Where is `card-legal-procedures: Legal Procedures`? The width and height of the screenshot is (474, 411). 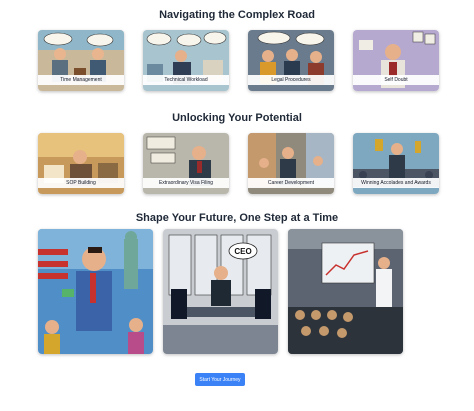
card-legal-procedures: Legal Procedures is located at coordinates (291, 60).